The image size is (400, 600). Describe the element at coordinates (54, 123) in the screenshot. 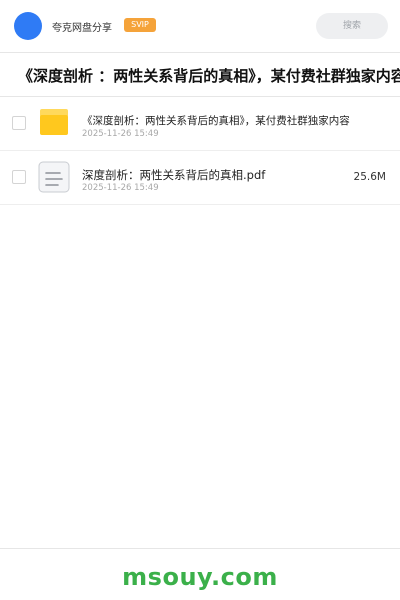

I see `folder-icon` at that location.